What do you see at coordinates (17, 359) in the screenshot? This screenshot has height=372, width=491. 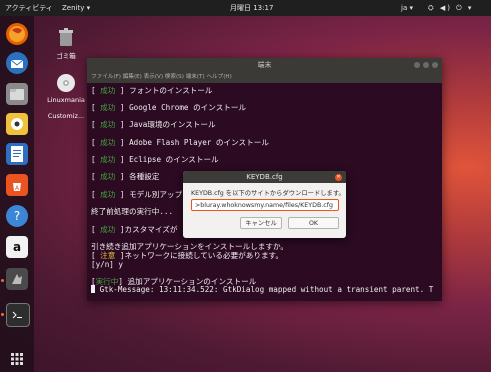 I see `grid-icon` at bounding box center [17, 359].